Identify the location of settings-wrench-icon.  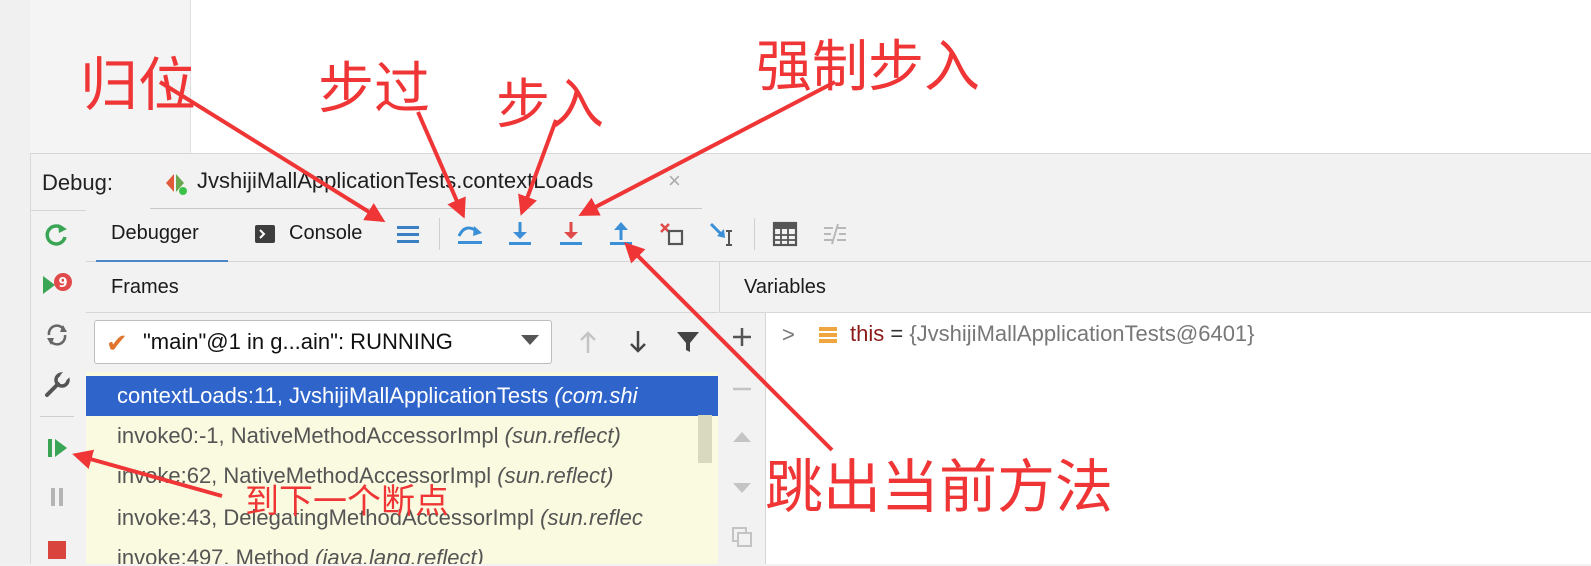
(57, 385).